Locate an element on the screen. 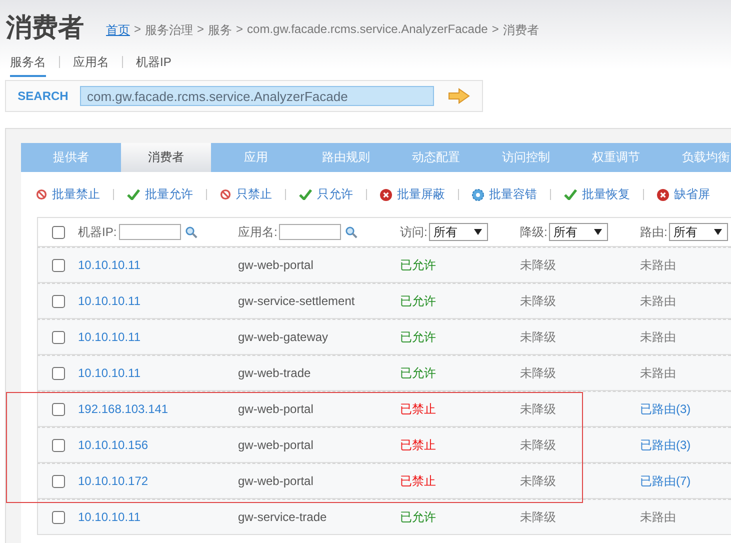  select-all-checkbox is located at coordinates (58, 232).